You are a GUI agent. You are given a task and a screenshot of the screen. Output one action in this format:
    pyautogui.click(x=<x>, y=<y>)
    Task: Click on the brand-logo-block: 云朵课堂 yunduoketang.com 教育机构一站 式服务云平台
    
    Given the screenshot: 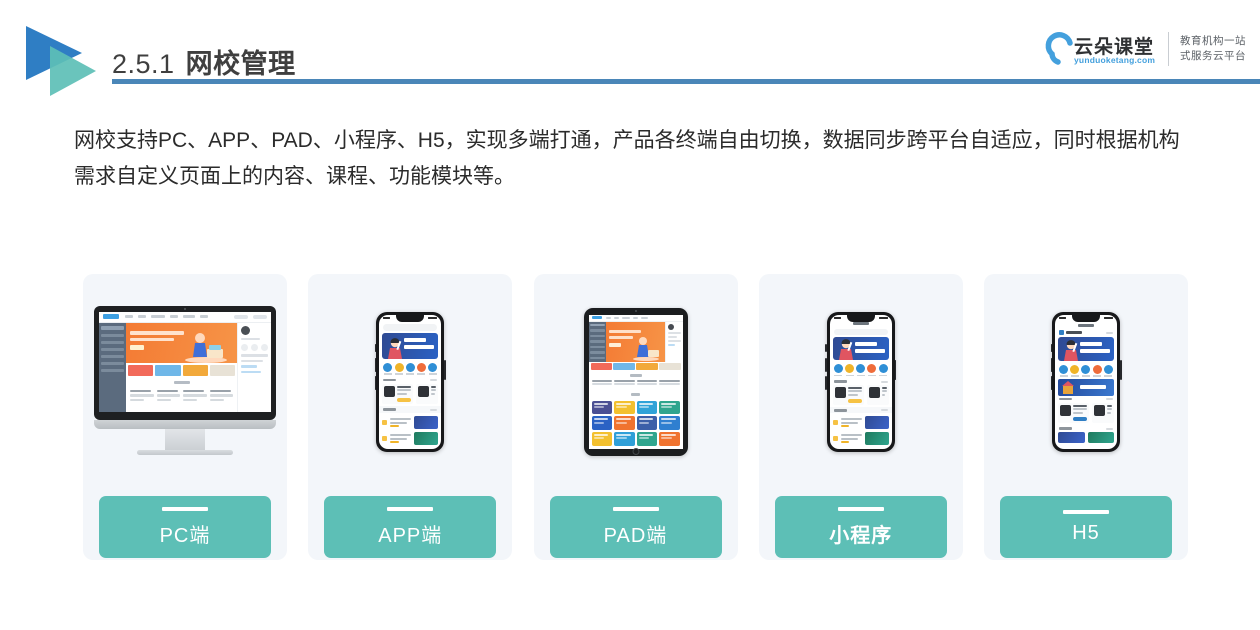 What is the action you would take?
    pyautogui.click(x=1143, y=49)
    